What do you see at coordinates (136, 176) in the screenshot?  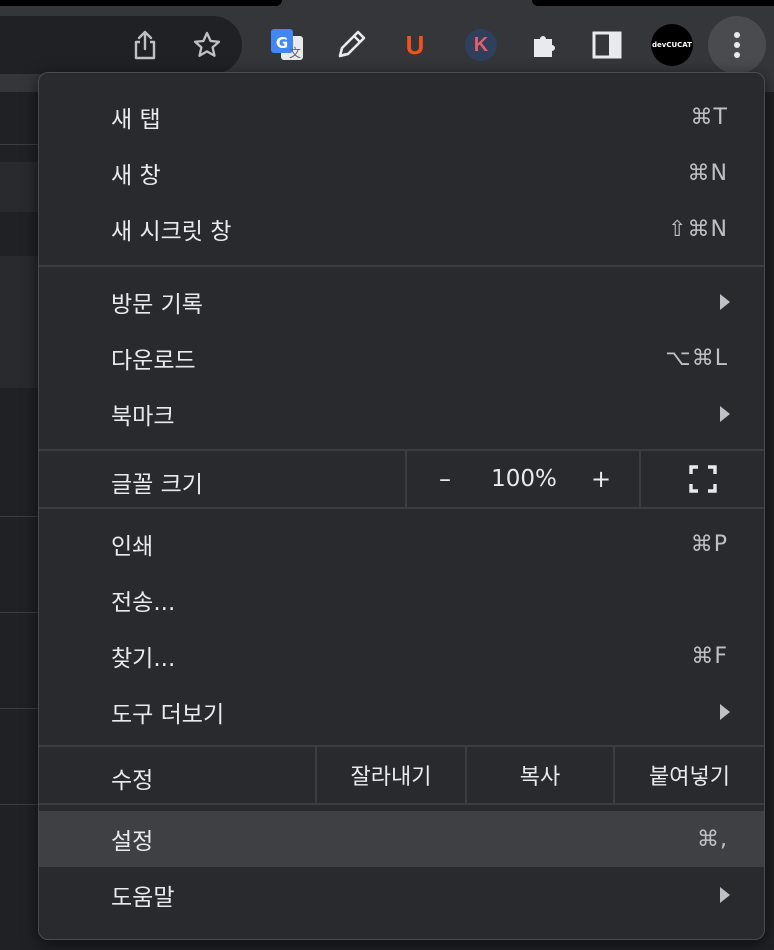 I see `menu-item-label: 새 창` at bounding box center [136, 176].